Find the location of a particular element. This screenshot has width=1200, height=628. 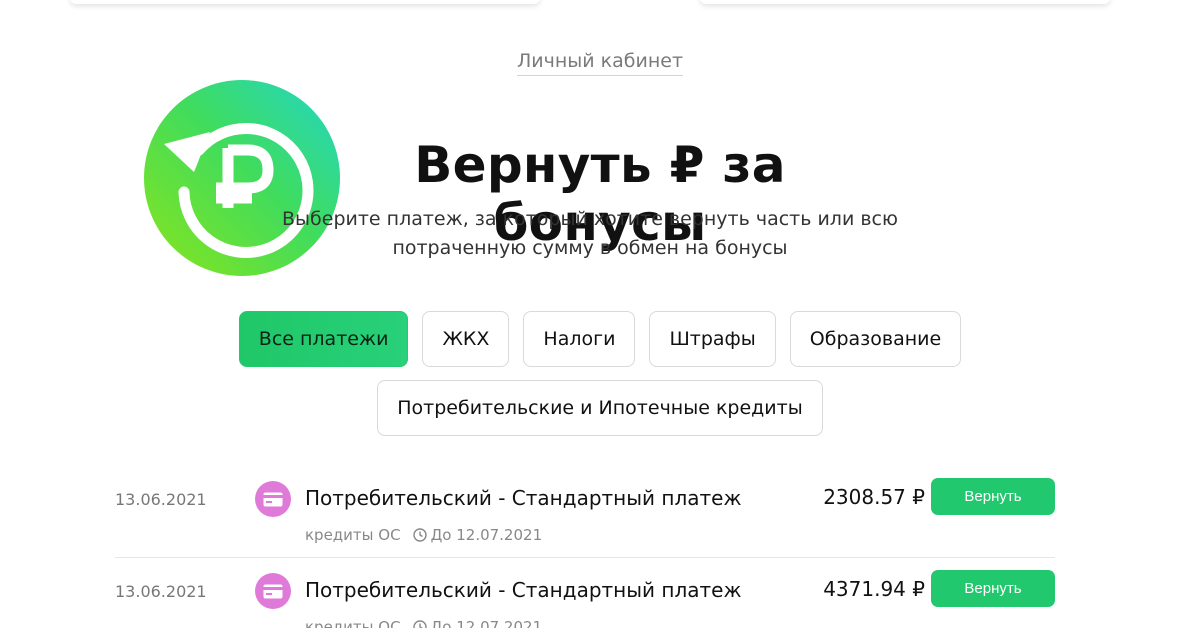

filter-fines: Штрафы is located at coordinates (712, 339).